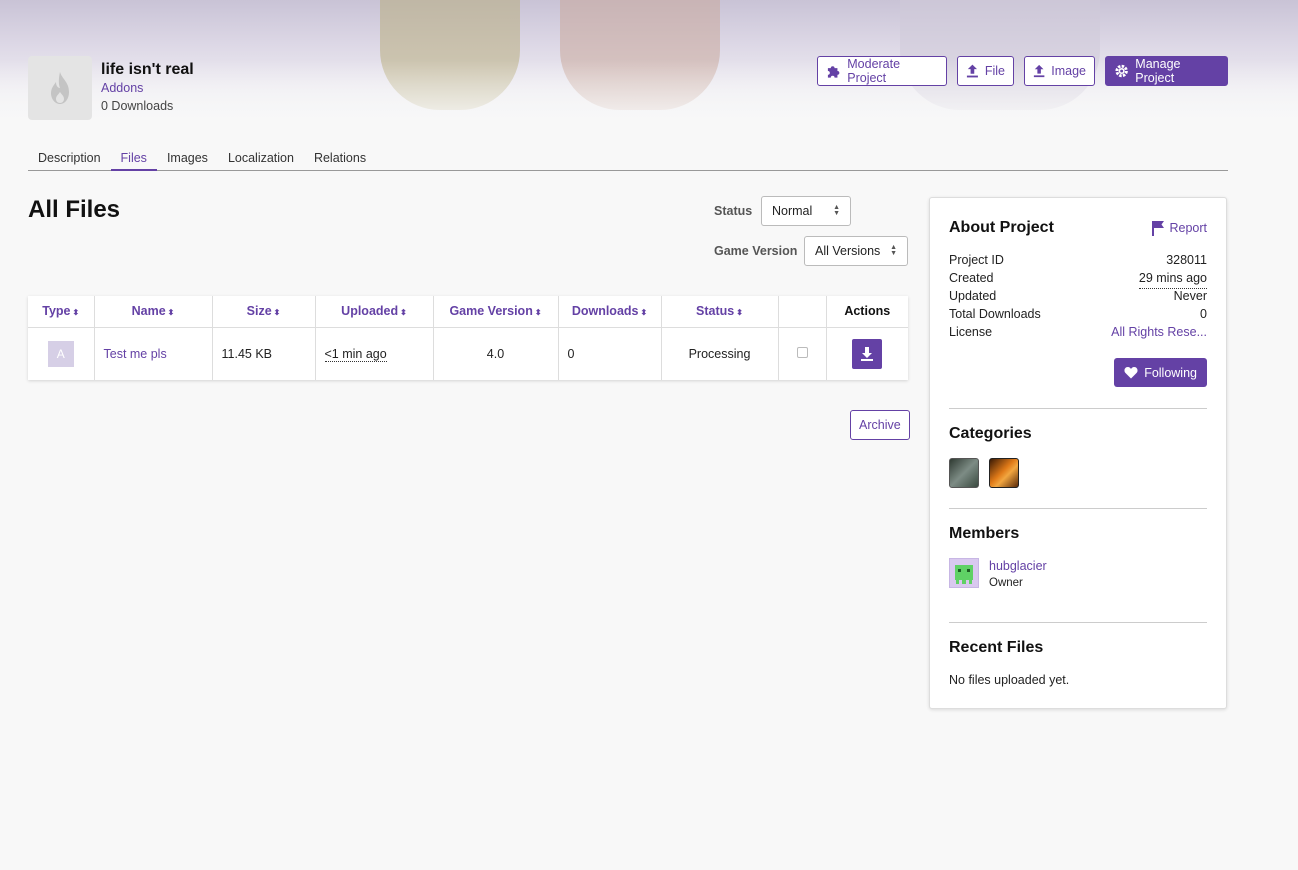 This screenshot has height=870, width=1298. What do you see at coordinates (996, 647) in the screenshot?
I see `recent-files-title: Recent Files` at bounding box center [996, 647].